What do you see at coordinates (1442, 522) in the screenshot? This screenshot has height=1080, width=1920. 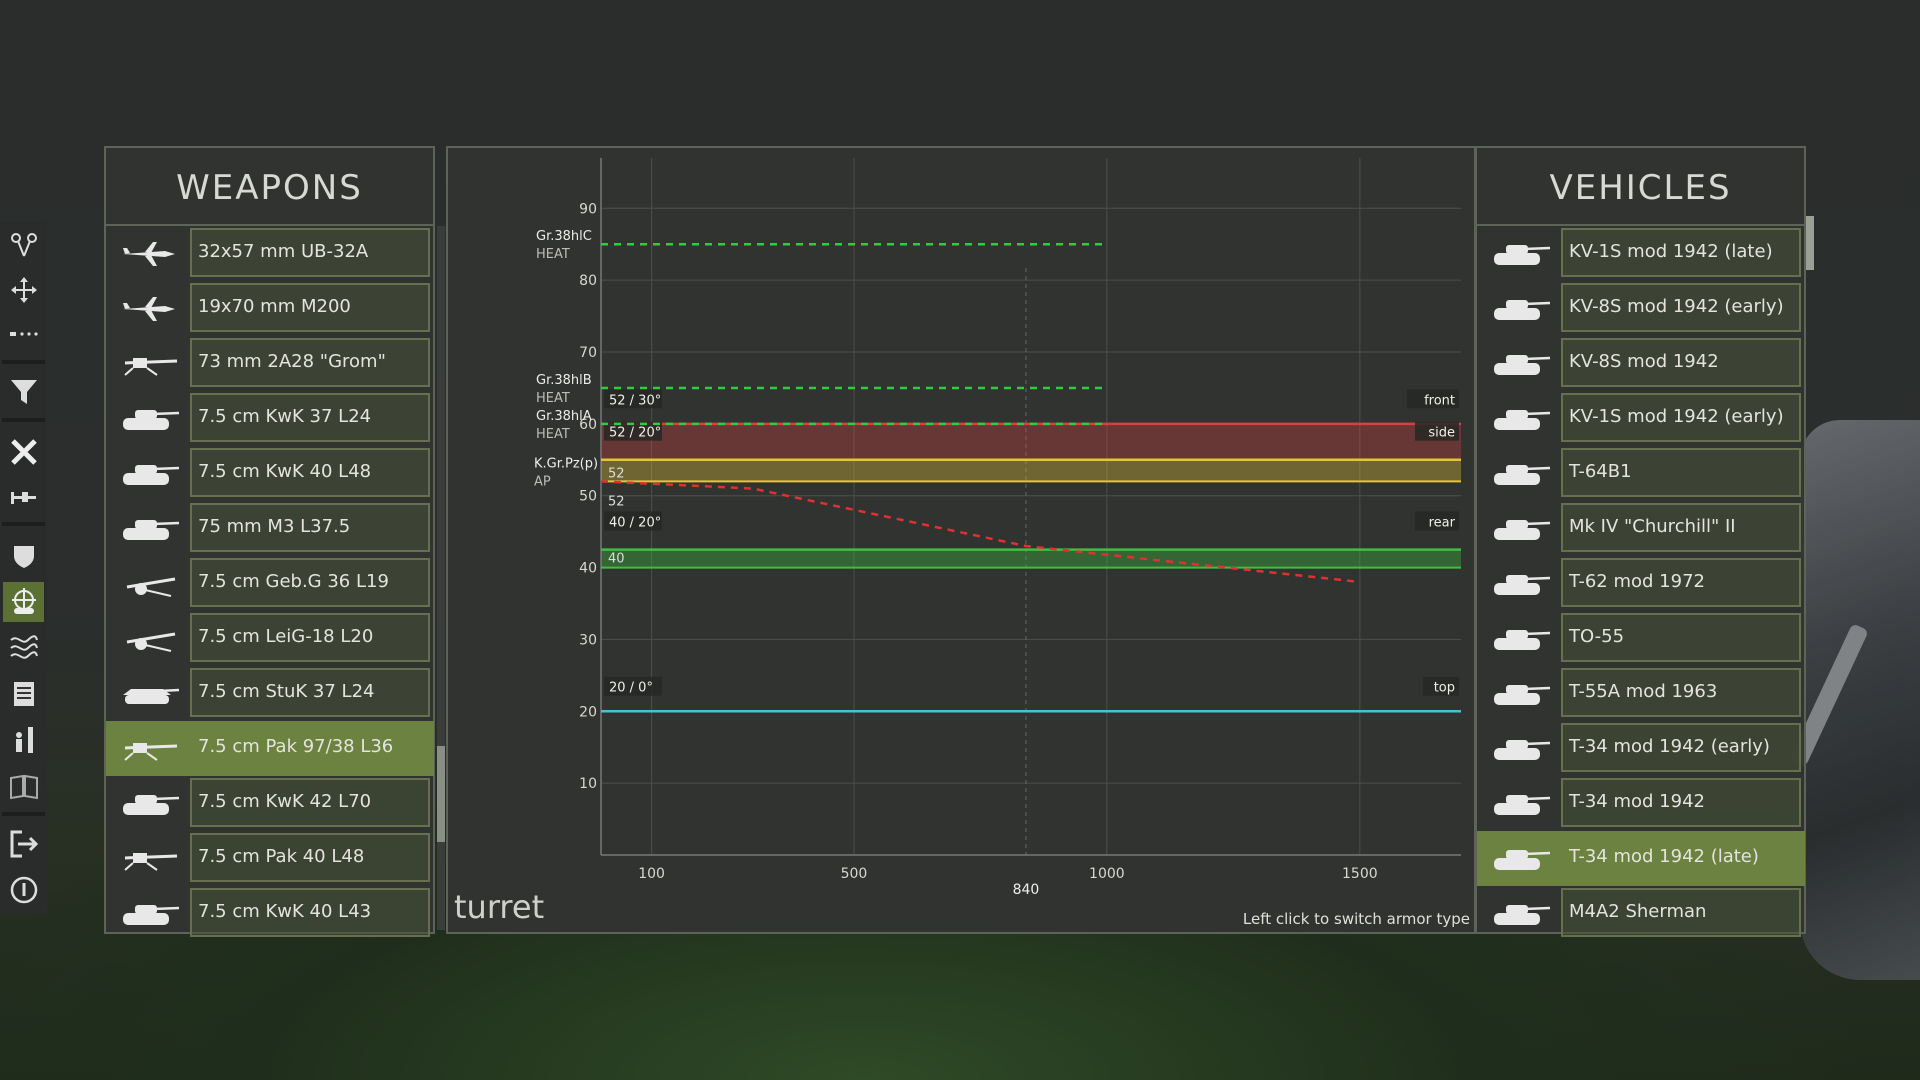 I see `armor-side-label-rear: rear` at bounding box center [1442, 522].